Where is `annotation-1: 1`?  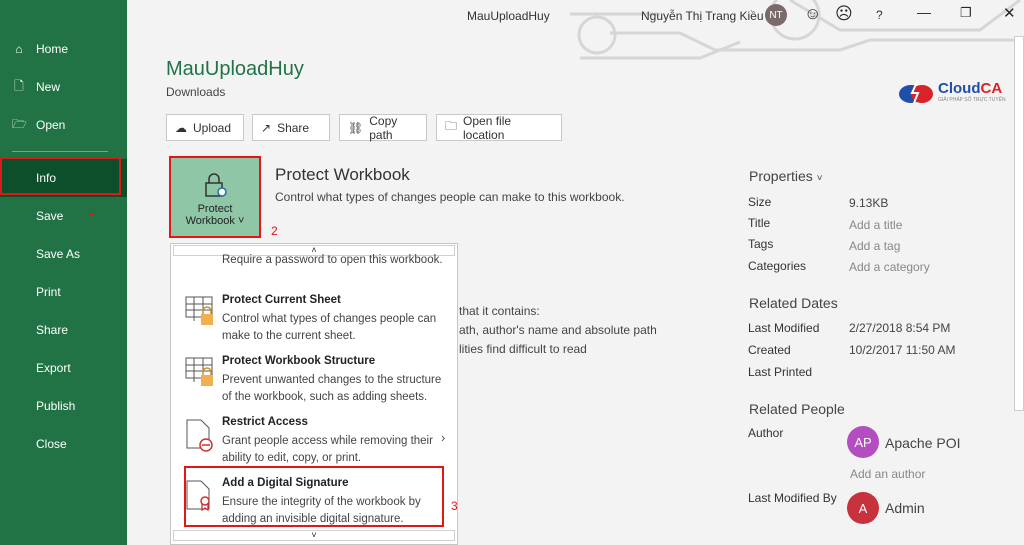 annotation-1: 1 is located at coordinates (91, 211).